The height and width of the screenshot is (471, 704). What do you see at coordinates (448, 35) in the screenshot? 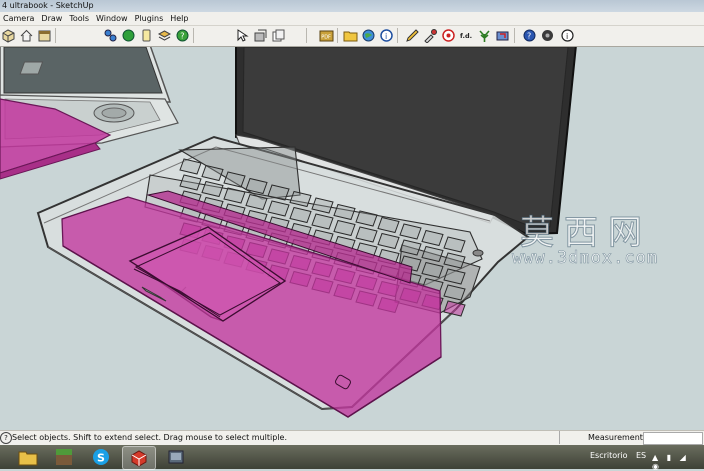
I see `target-icon` at bounding box center [448, 35].